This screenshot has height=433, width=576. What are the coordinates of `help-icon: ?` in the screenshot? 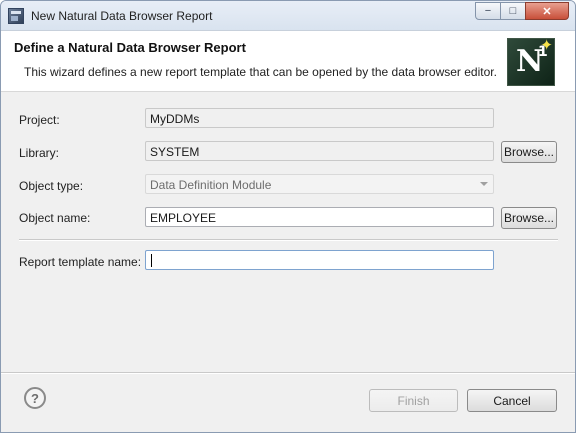 It's located at (35, 398).